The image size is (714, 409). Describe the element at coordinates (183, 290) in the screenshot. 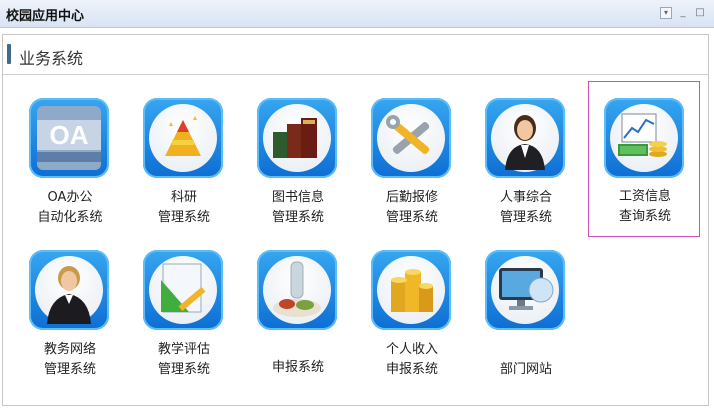

I see `evaluation-ruler-icon` at that location.